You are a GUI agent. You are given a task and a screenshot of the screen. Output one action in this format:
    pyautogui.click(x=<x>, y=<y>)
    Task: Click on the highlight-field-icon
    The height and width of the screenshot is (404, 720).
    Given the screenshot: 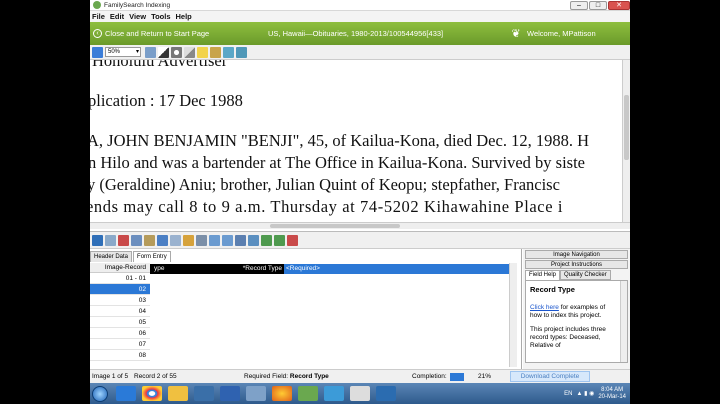 What is the action you would take?
    pyautogui.click(x=188, y=240)
    